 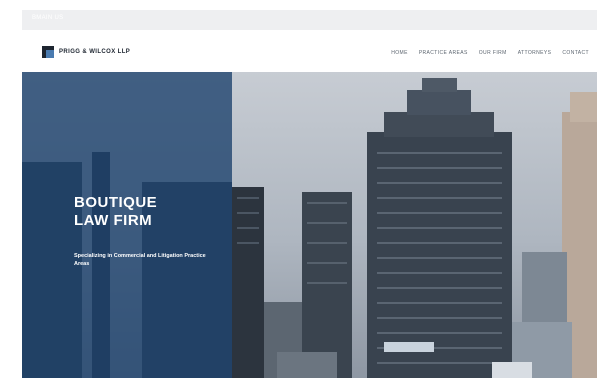 I want to click on hero-title-line-2: LAW FIRM, so click(x=113, y=220).